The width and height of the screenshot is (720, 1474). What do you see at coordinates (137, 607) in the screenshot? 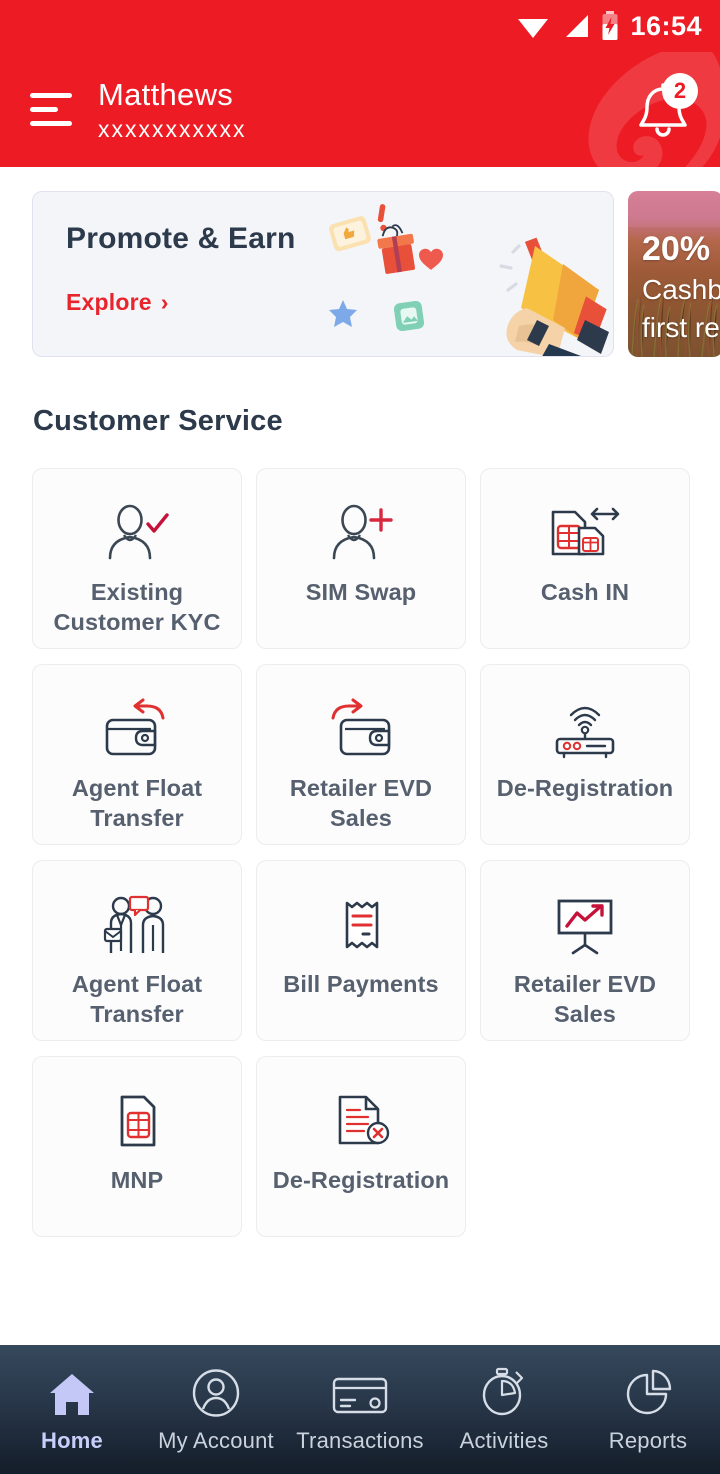
I see `tile-label: Existing Customer KYC` at bounding box center [137, 607].